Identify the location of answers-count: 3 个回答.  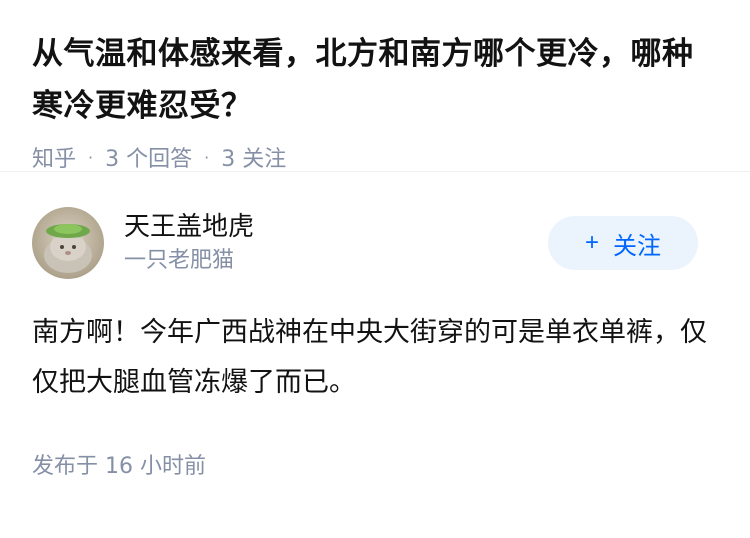
(148, 157).